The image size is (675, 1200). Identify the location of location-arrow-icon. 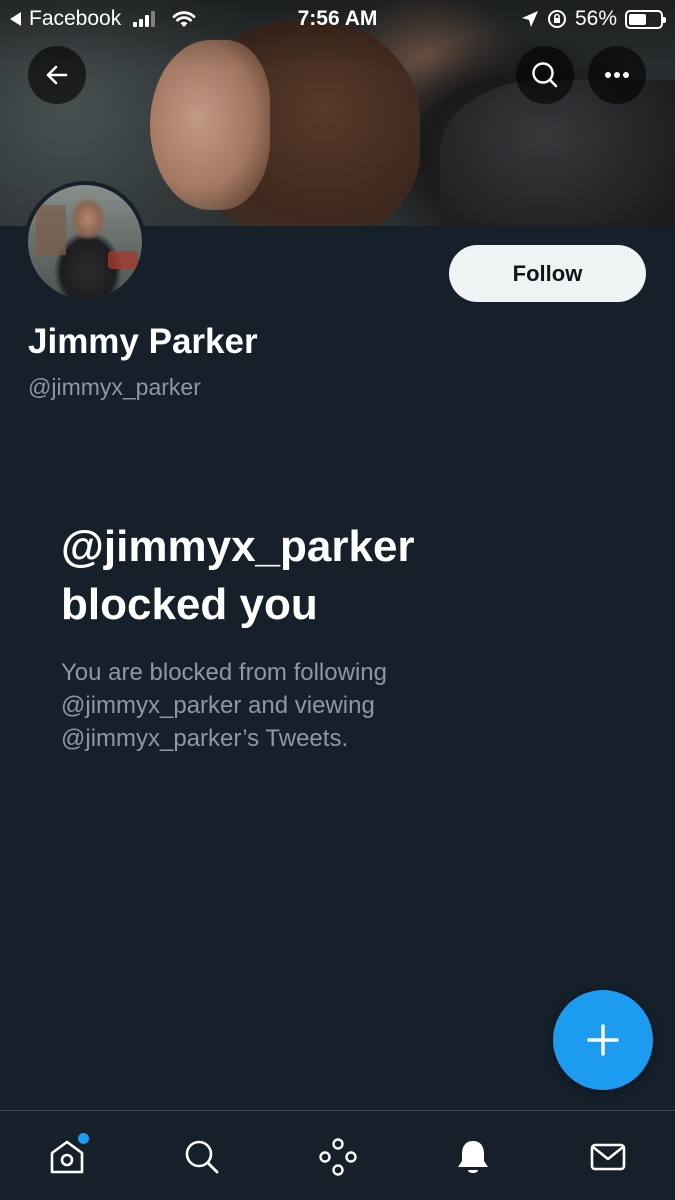
(529, 19).